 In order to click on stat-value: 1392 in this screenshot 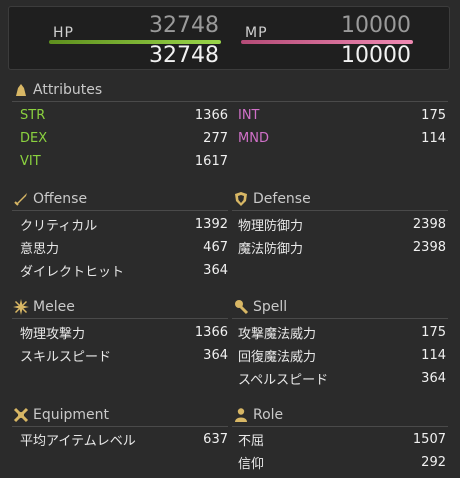, I will do `click(211, 224)`.